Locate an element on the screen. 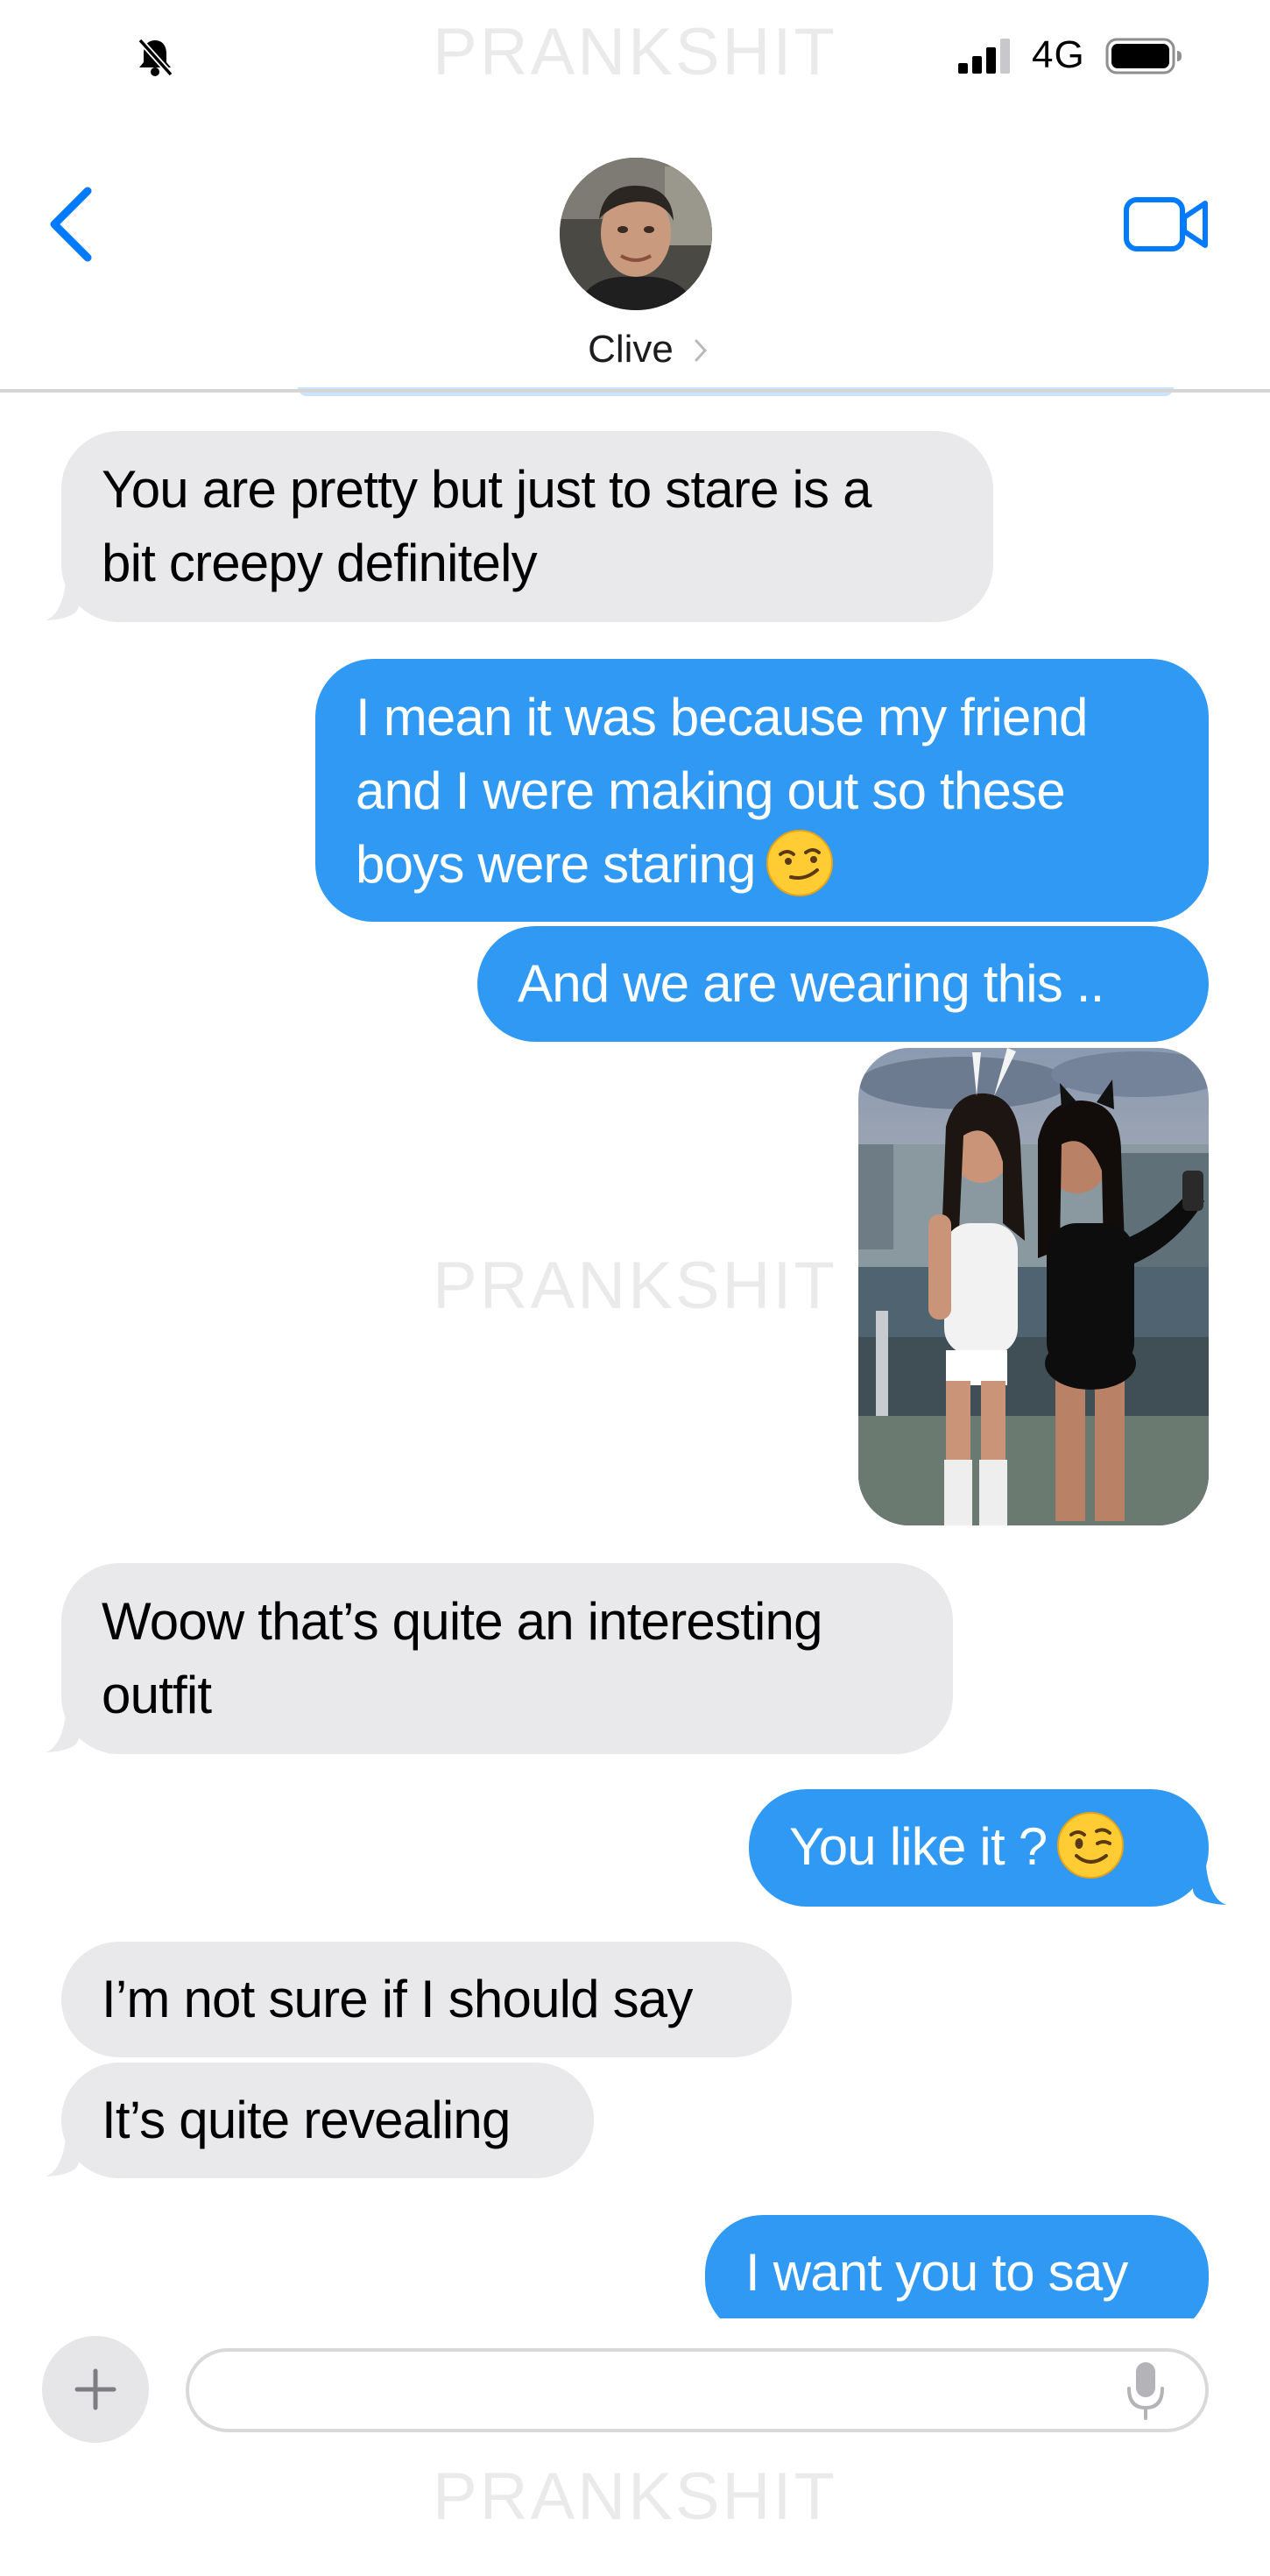 This screenshot has height=2576, width=1270. message-line: I want you to say is located at coordinates (936, 2272).